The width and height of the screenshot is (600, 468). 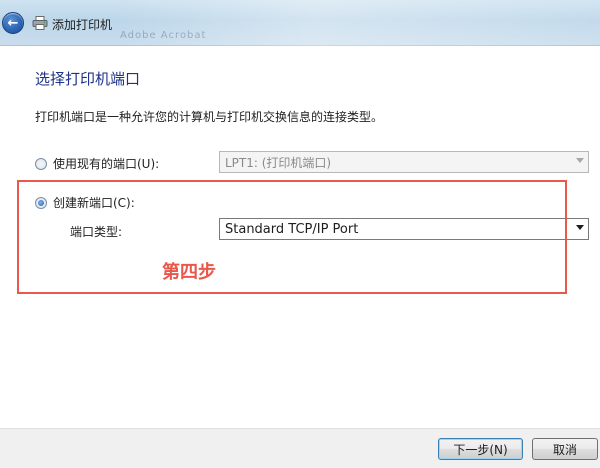 What do you see at coordinates (106, 164) in the screenshot?
I see `use-existing-port-label: 使用现有的端口(U):` at bounding box center [106, 164].